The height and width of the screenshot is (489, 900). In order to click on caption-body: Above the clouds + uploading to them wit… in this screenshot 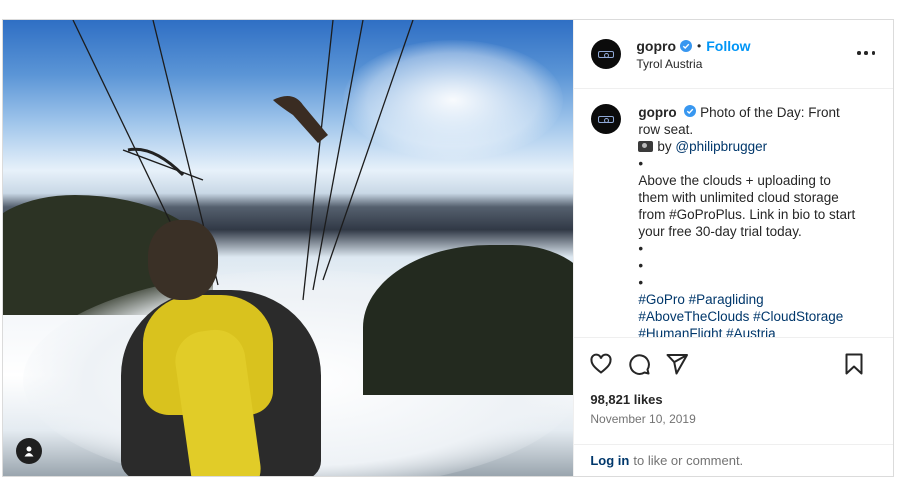, I will do `click(747, 206)`.